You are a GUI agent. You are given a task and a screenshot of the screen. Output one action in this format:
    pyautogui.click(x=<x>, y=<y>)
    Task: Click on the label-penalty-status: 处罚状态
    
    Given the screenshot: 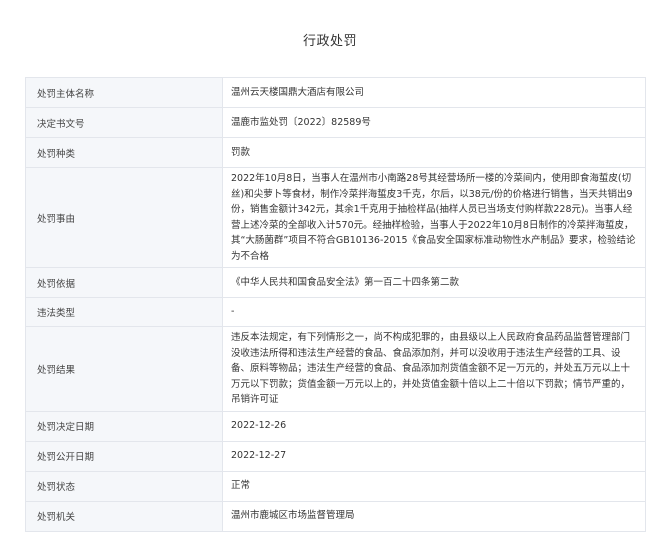 What is the action you would take?
    pyautogui.click(x=124, y=486)
    